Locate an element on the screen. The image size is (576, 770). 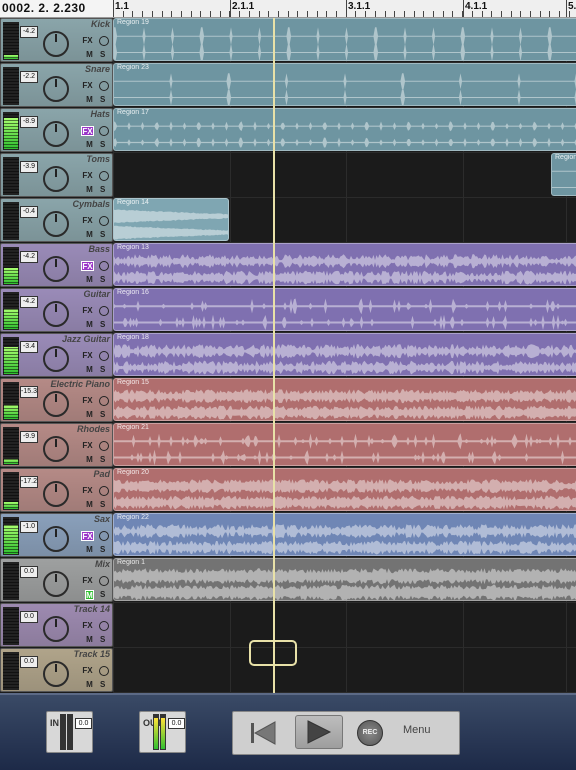
track-header: -4.2 Kick FX M S is located at coordinates (56, 40).